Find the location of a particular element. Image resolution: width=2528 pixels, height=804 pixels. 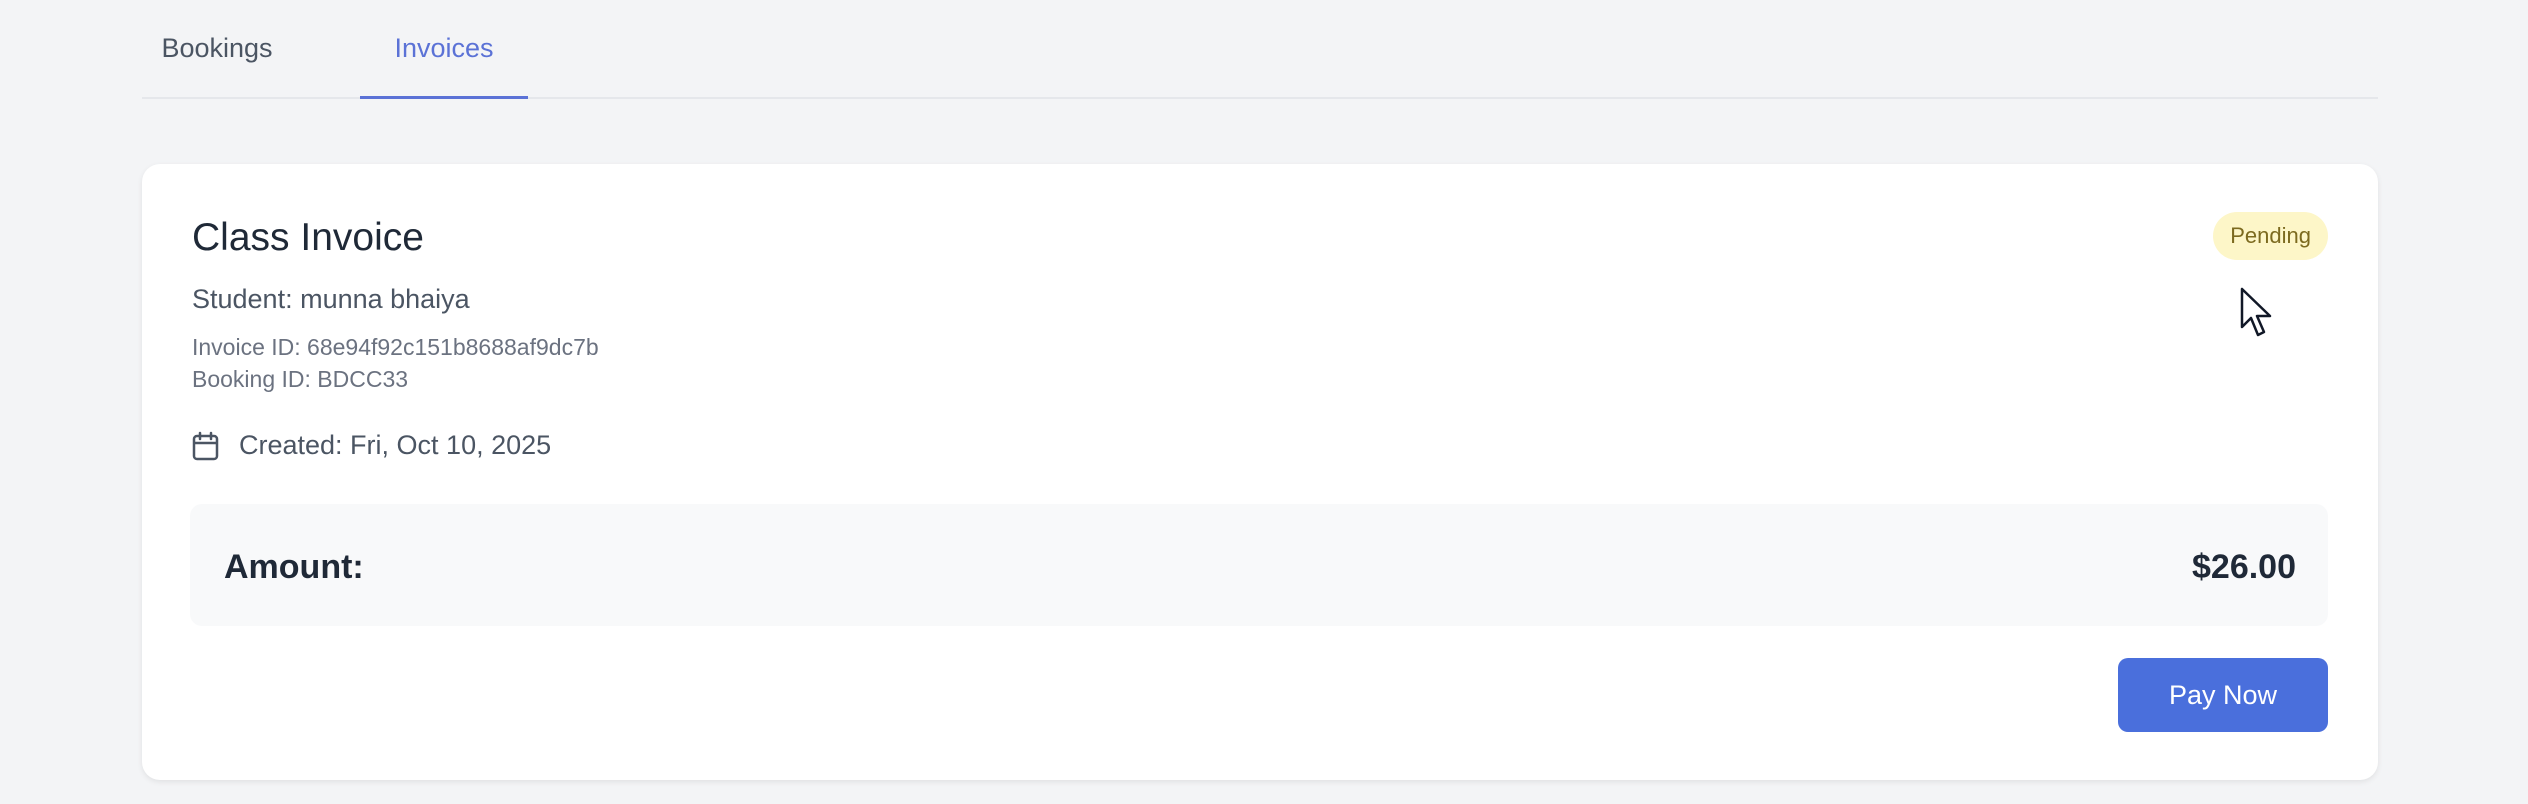

invoice-id: Invoice ID: 68e94f92c151b8688af9dc7b is located at coordinates (395, 347).